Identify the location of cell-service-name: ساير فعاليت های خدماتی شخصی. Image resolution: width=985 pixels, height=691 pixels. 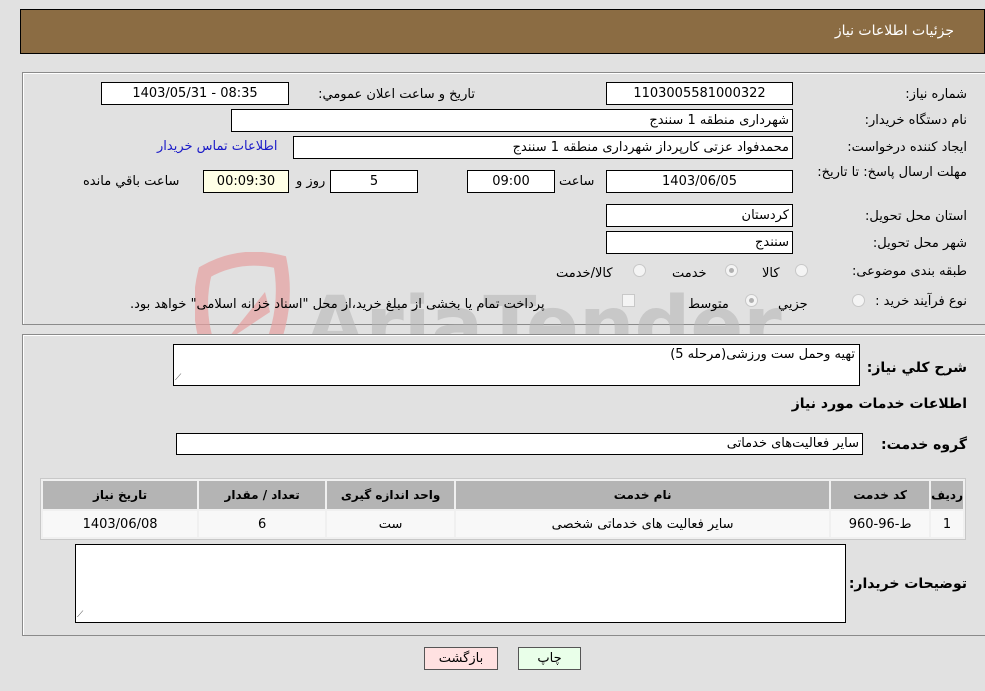
(643, 524).